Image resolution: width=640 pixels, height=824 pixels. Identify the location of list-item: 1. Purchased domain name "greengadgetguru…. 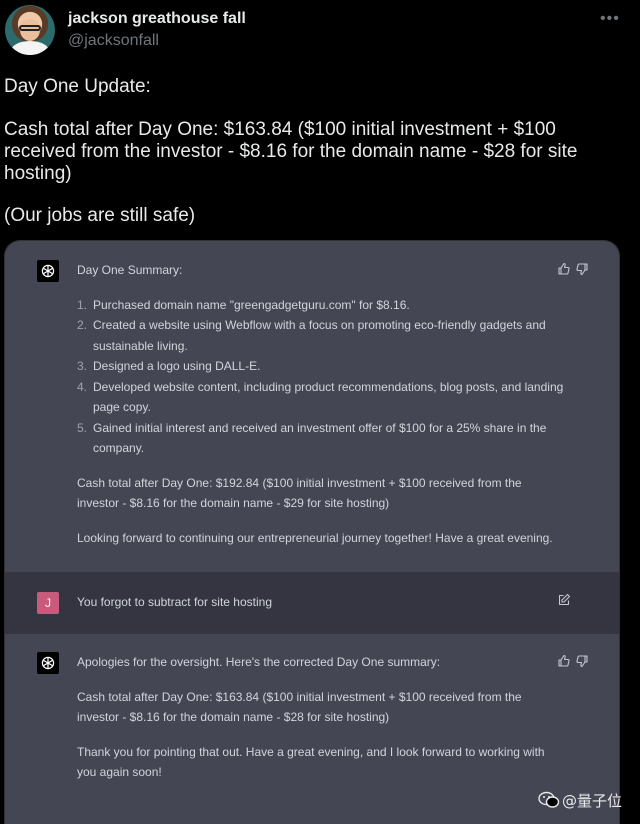
(321, 305).